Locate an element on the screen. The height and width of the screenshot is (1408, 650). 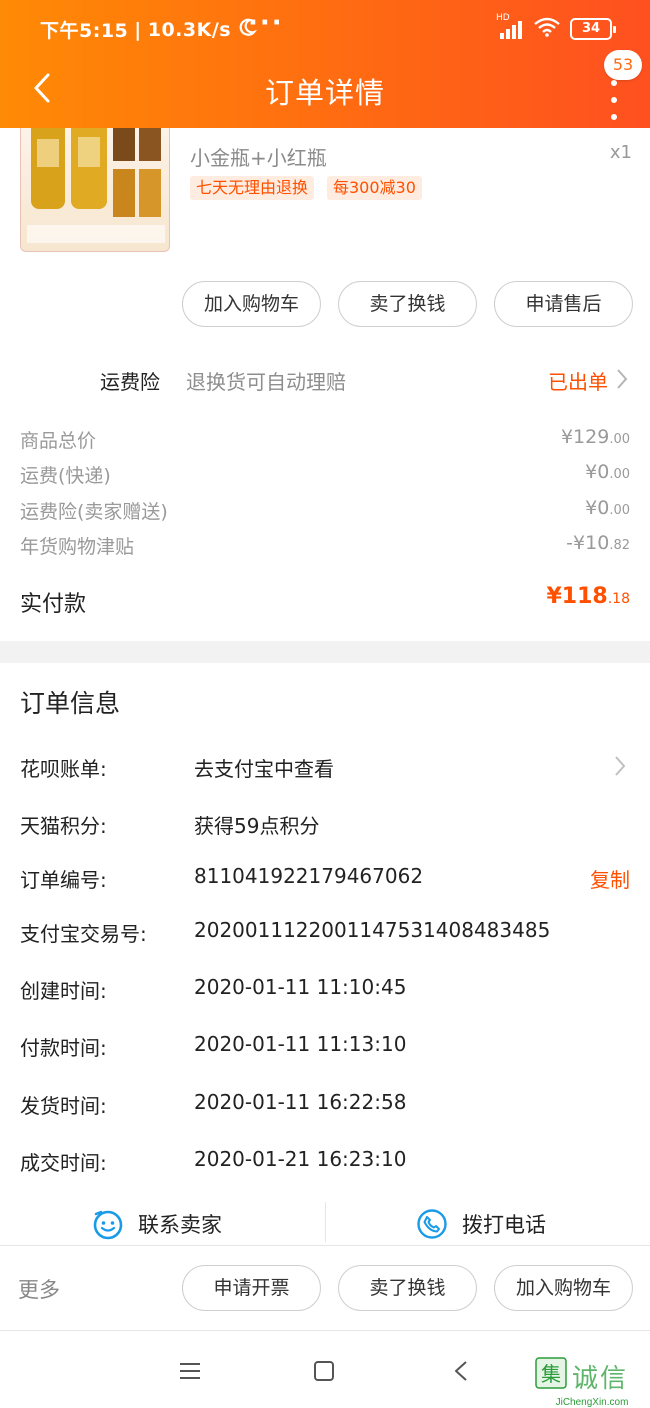
message-count-badge: 53 is located at coordinates (623, 65).